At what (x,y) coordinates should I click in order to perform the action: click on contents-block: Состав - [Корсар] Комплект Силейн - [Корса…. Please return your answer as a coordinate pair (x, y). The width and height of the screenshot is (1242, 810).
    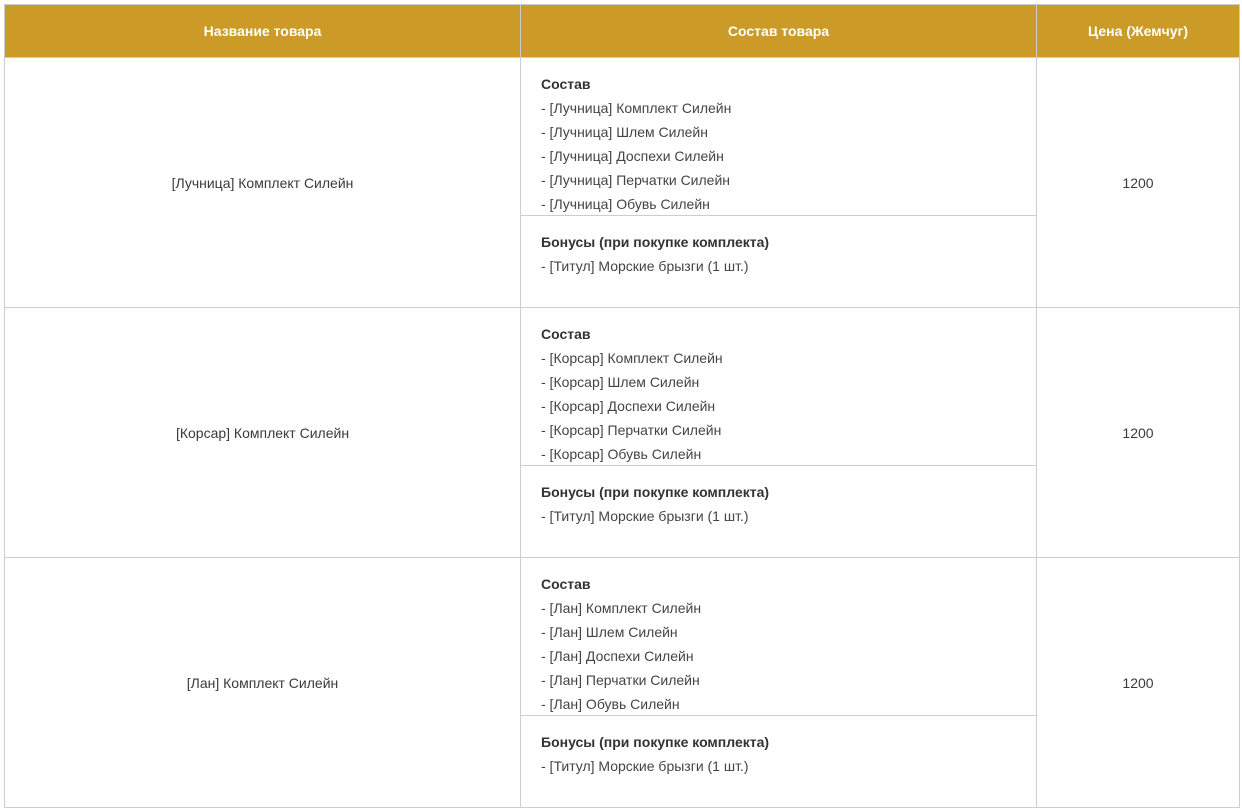
    Looking at the image, I should click on (778, 387).